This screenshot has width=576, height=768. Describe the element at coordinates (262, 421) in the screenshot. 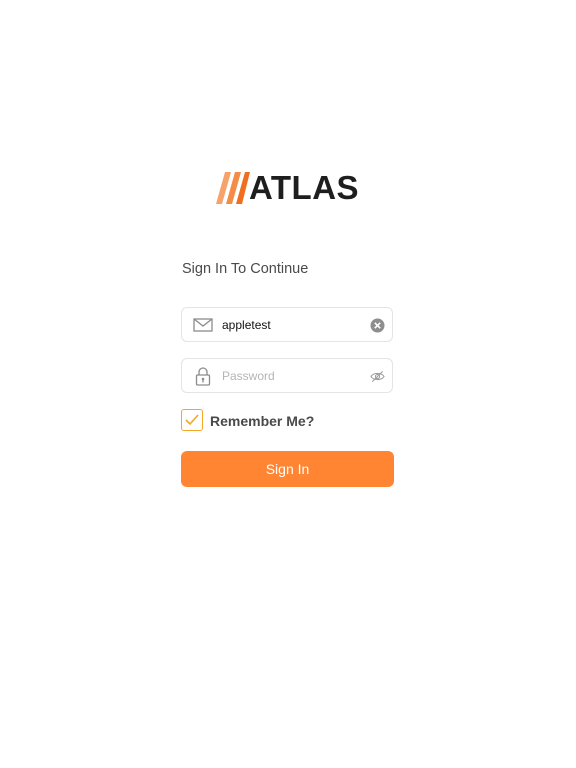

I see `remember-label: Remember Me?` at that location.